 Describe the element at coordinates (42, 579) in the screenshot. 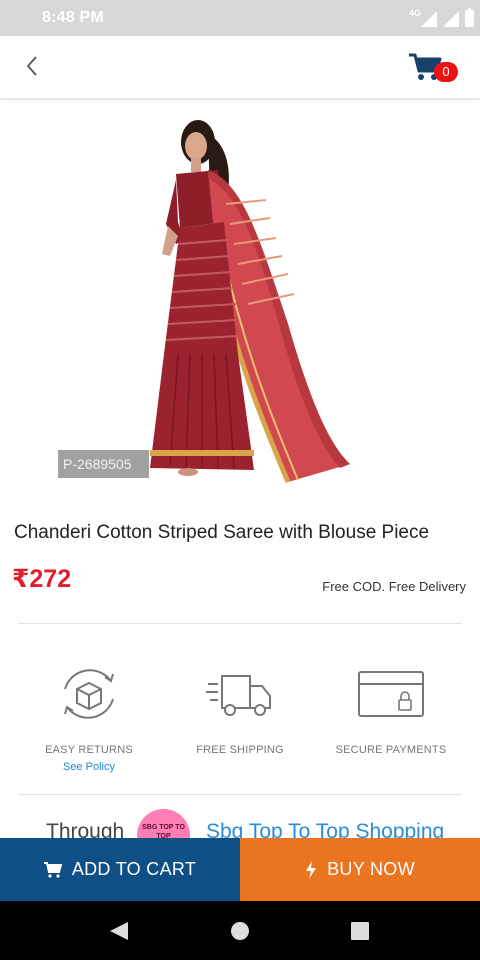

I see `product-price: ₹272` at that location.